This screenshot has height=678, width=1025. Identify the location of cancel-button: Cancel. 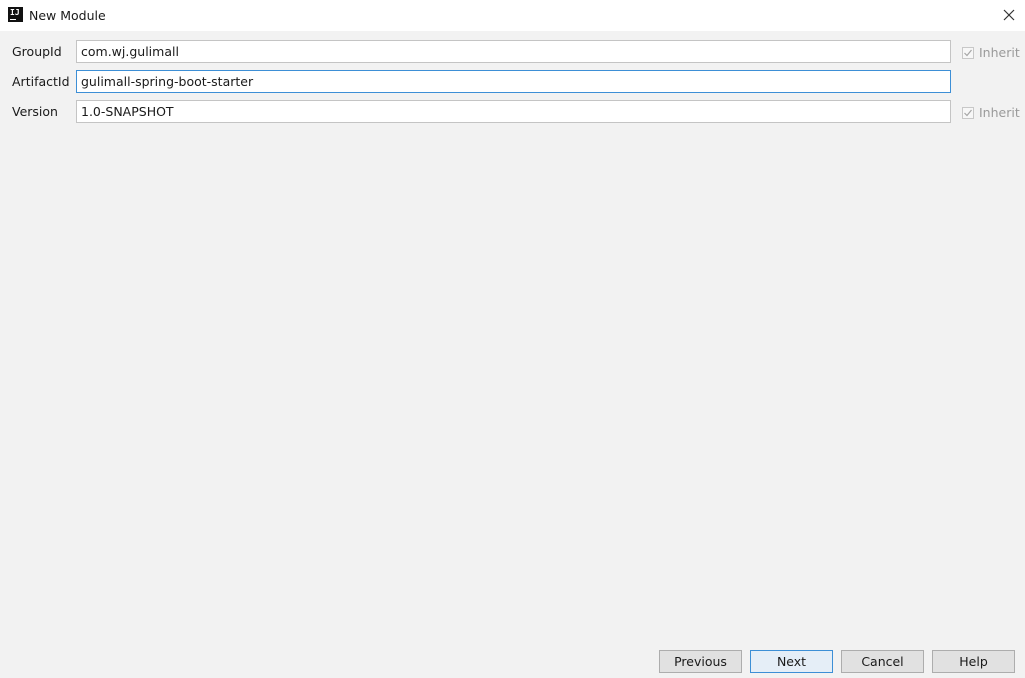
(882, 661).